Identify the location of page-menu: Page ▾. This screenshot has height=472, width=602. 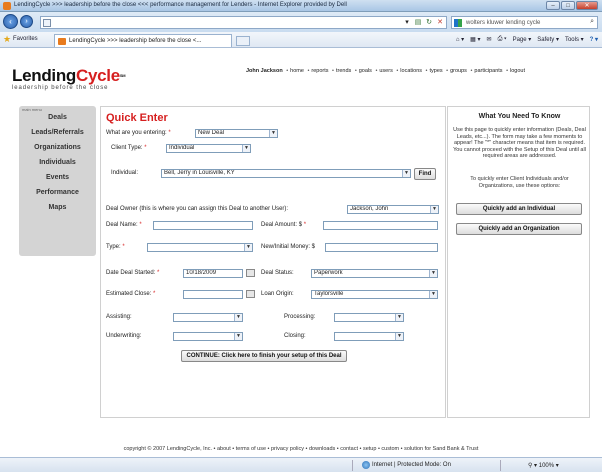
(522, 39).